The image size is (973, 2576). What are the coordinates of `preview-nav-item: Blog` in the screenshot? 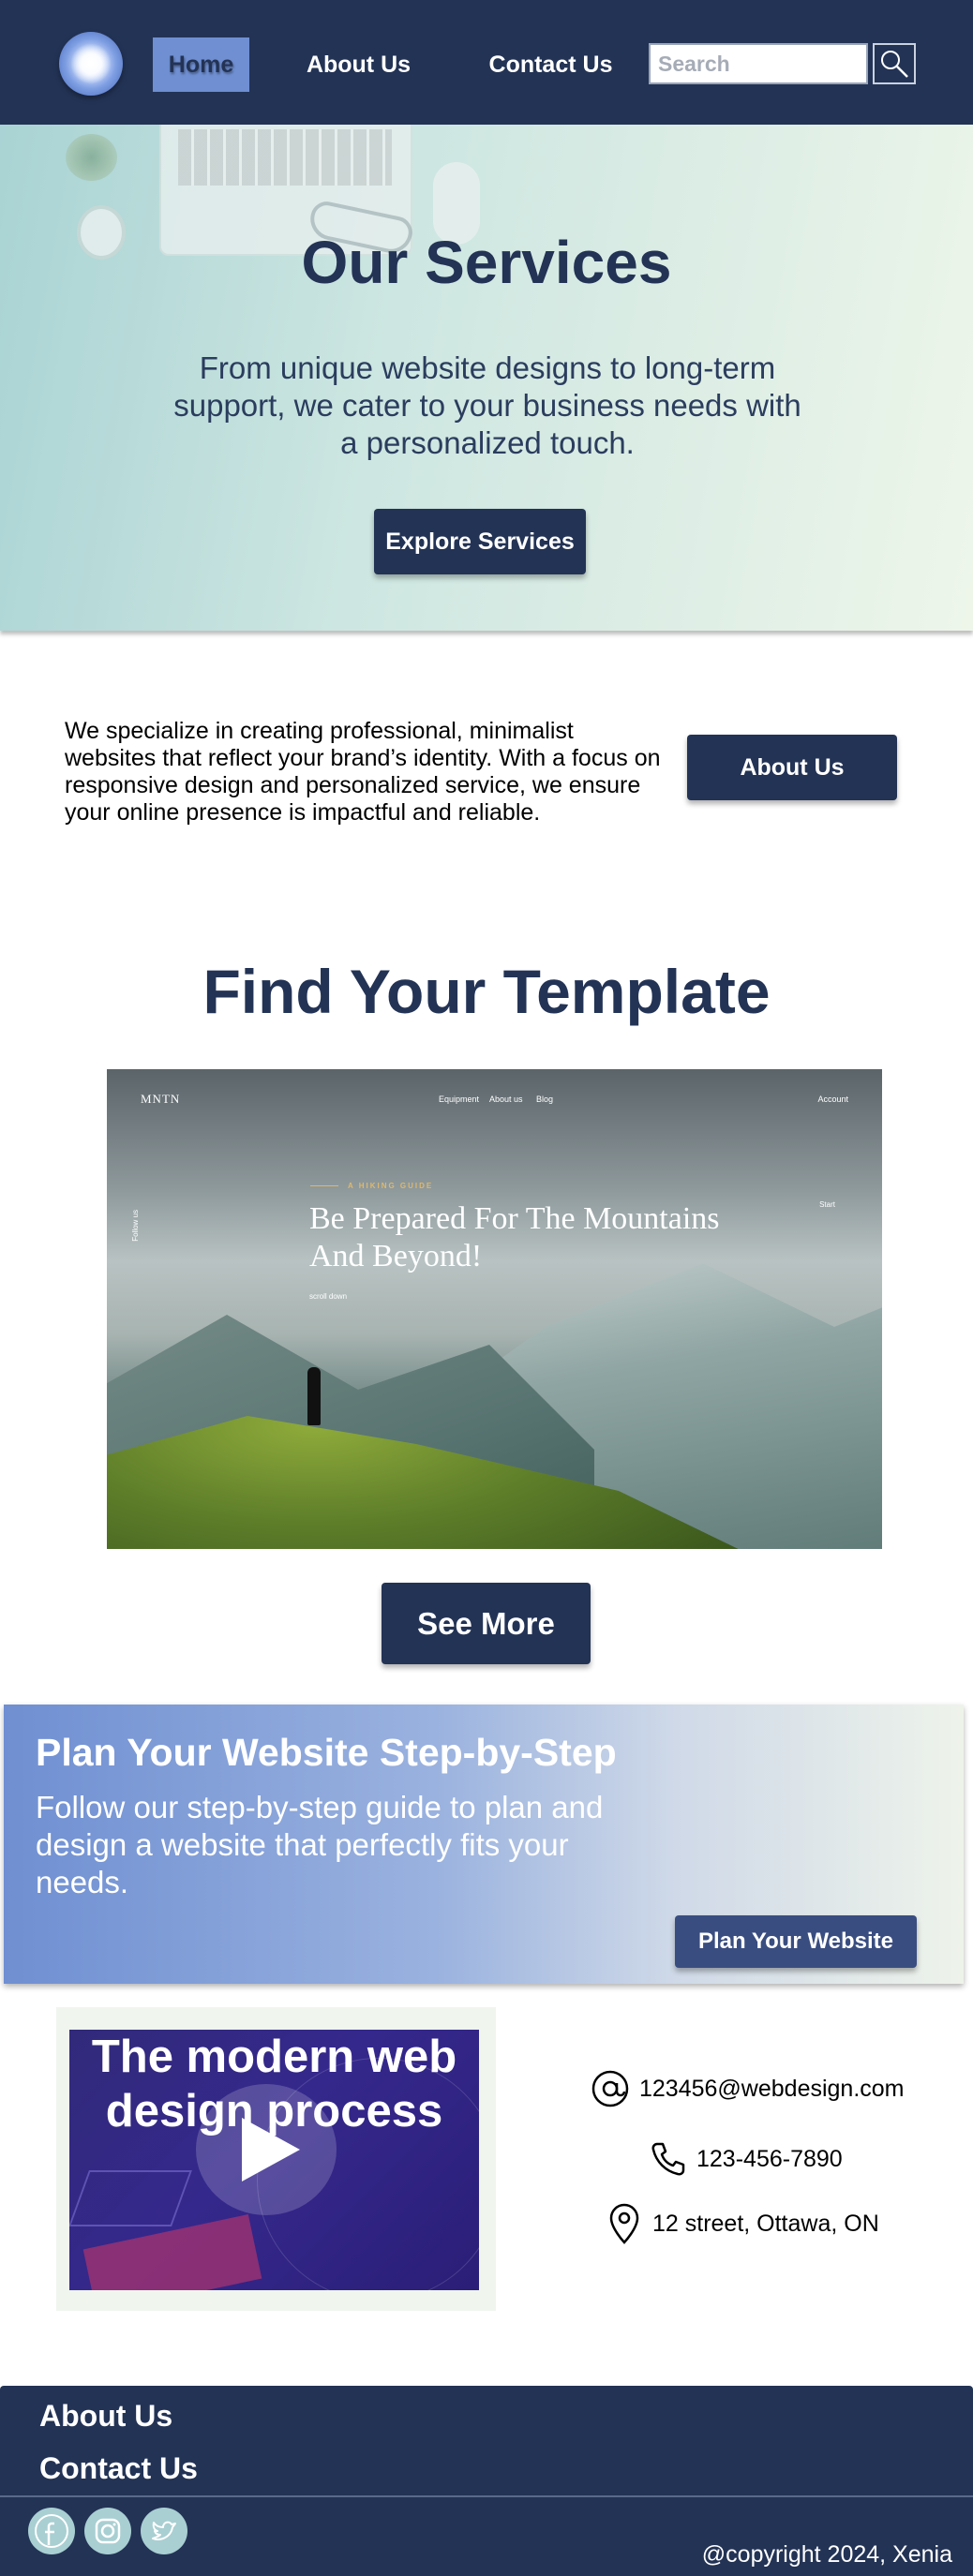 It's located at (545, 1099).